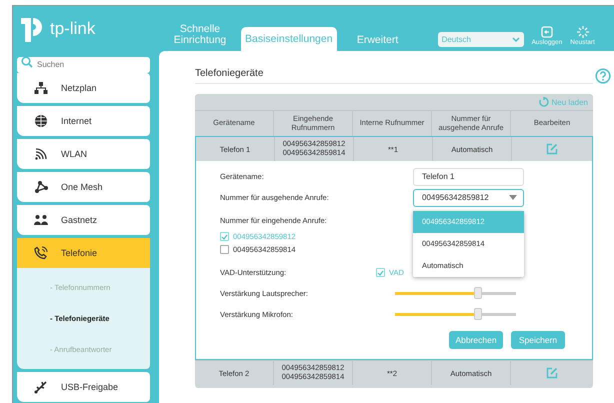  Describe the element at coordinates (546, 32) in the screenshot. I see `logout-icon` at that location.